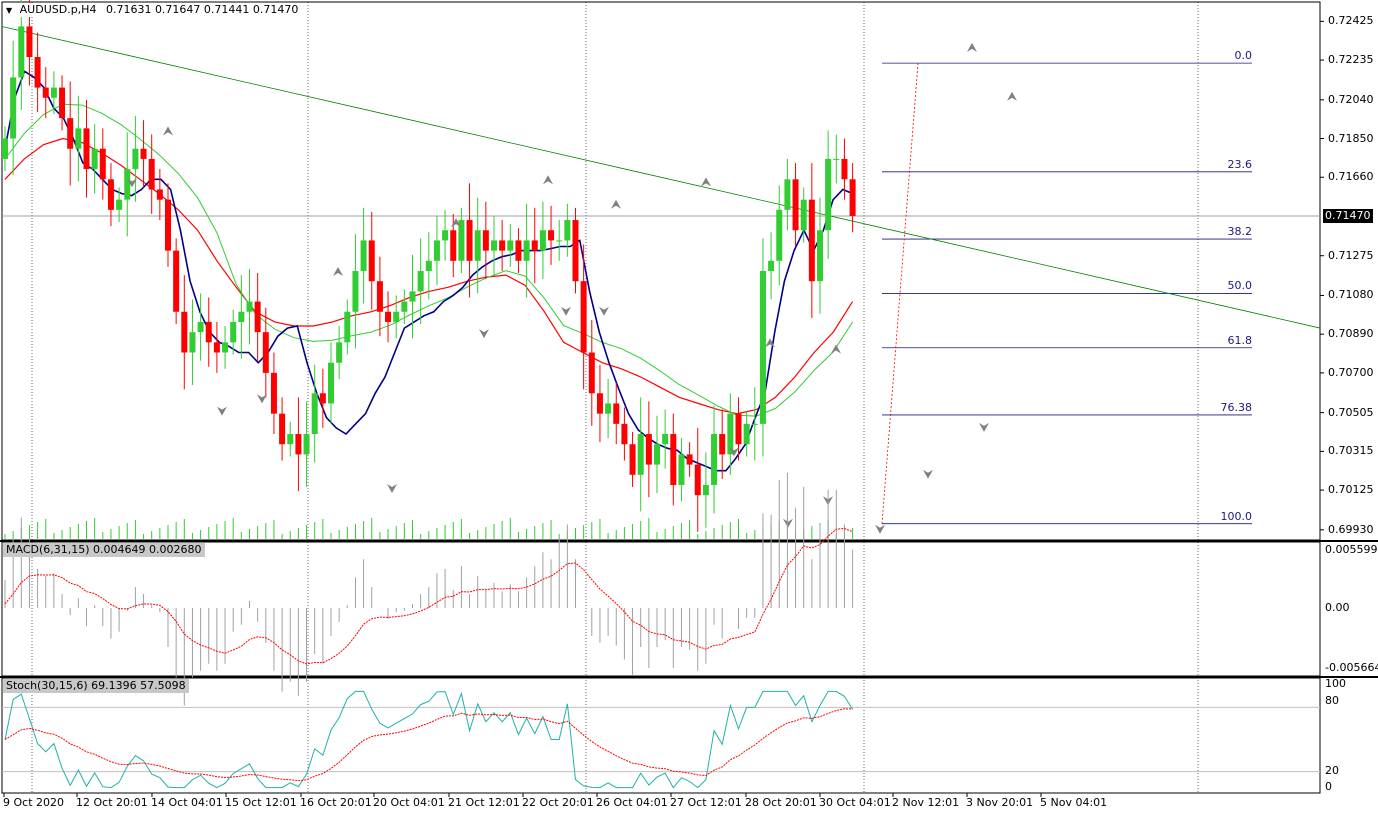  I want to click on price-tick-label: 0.71850, so click(1351, 138).